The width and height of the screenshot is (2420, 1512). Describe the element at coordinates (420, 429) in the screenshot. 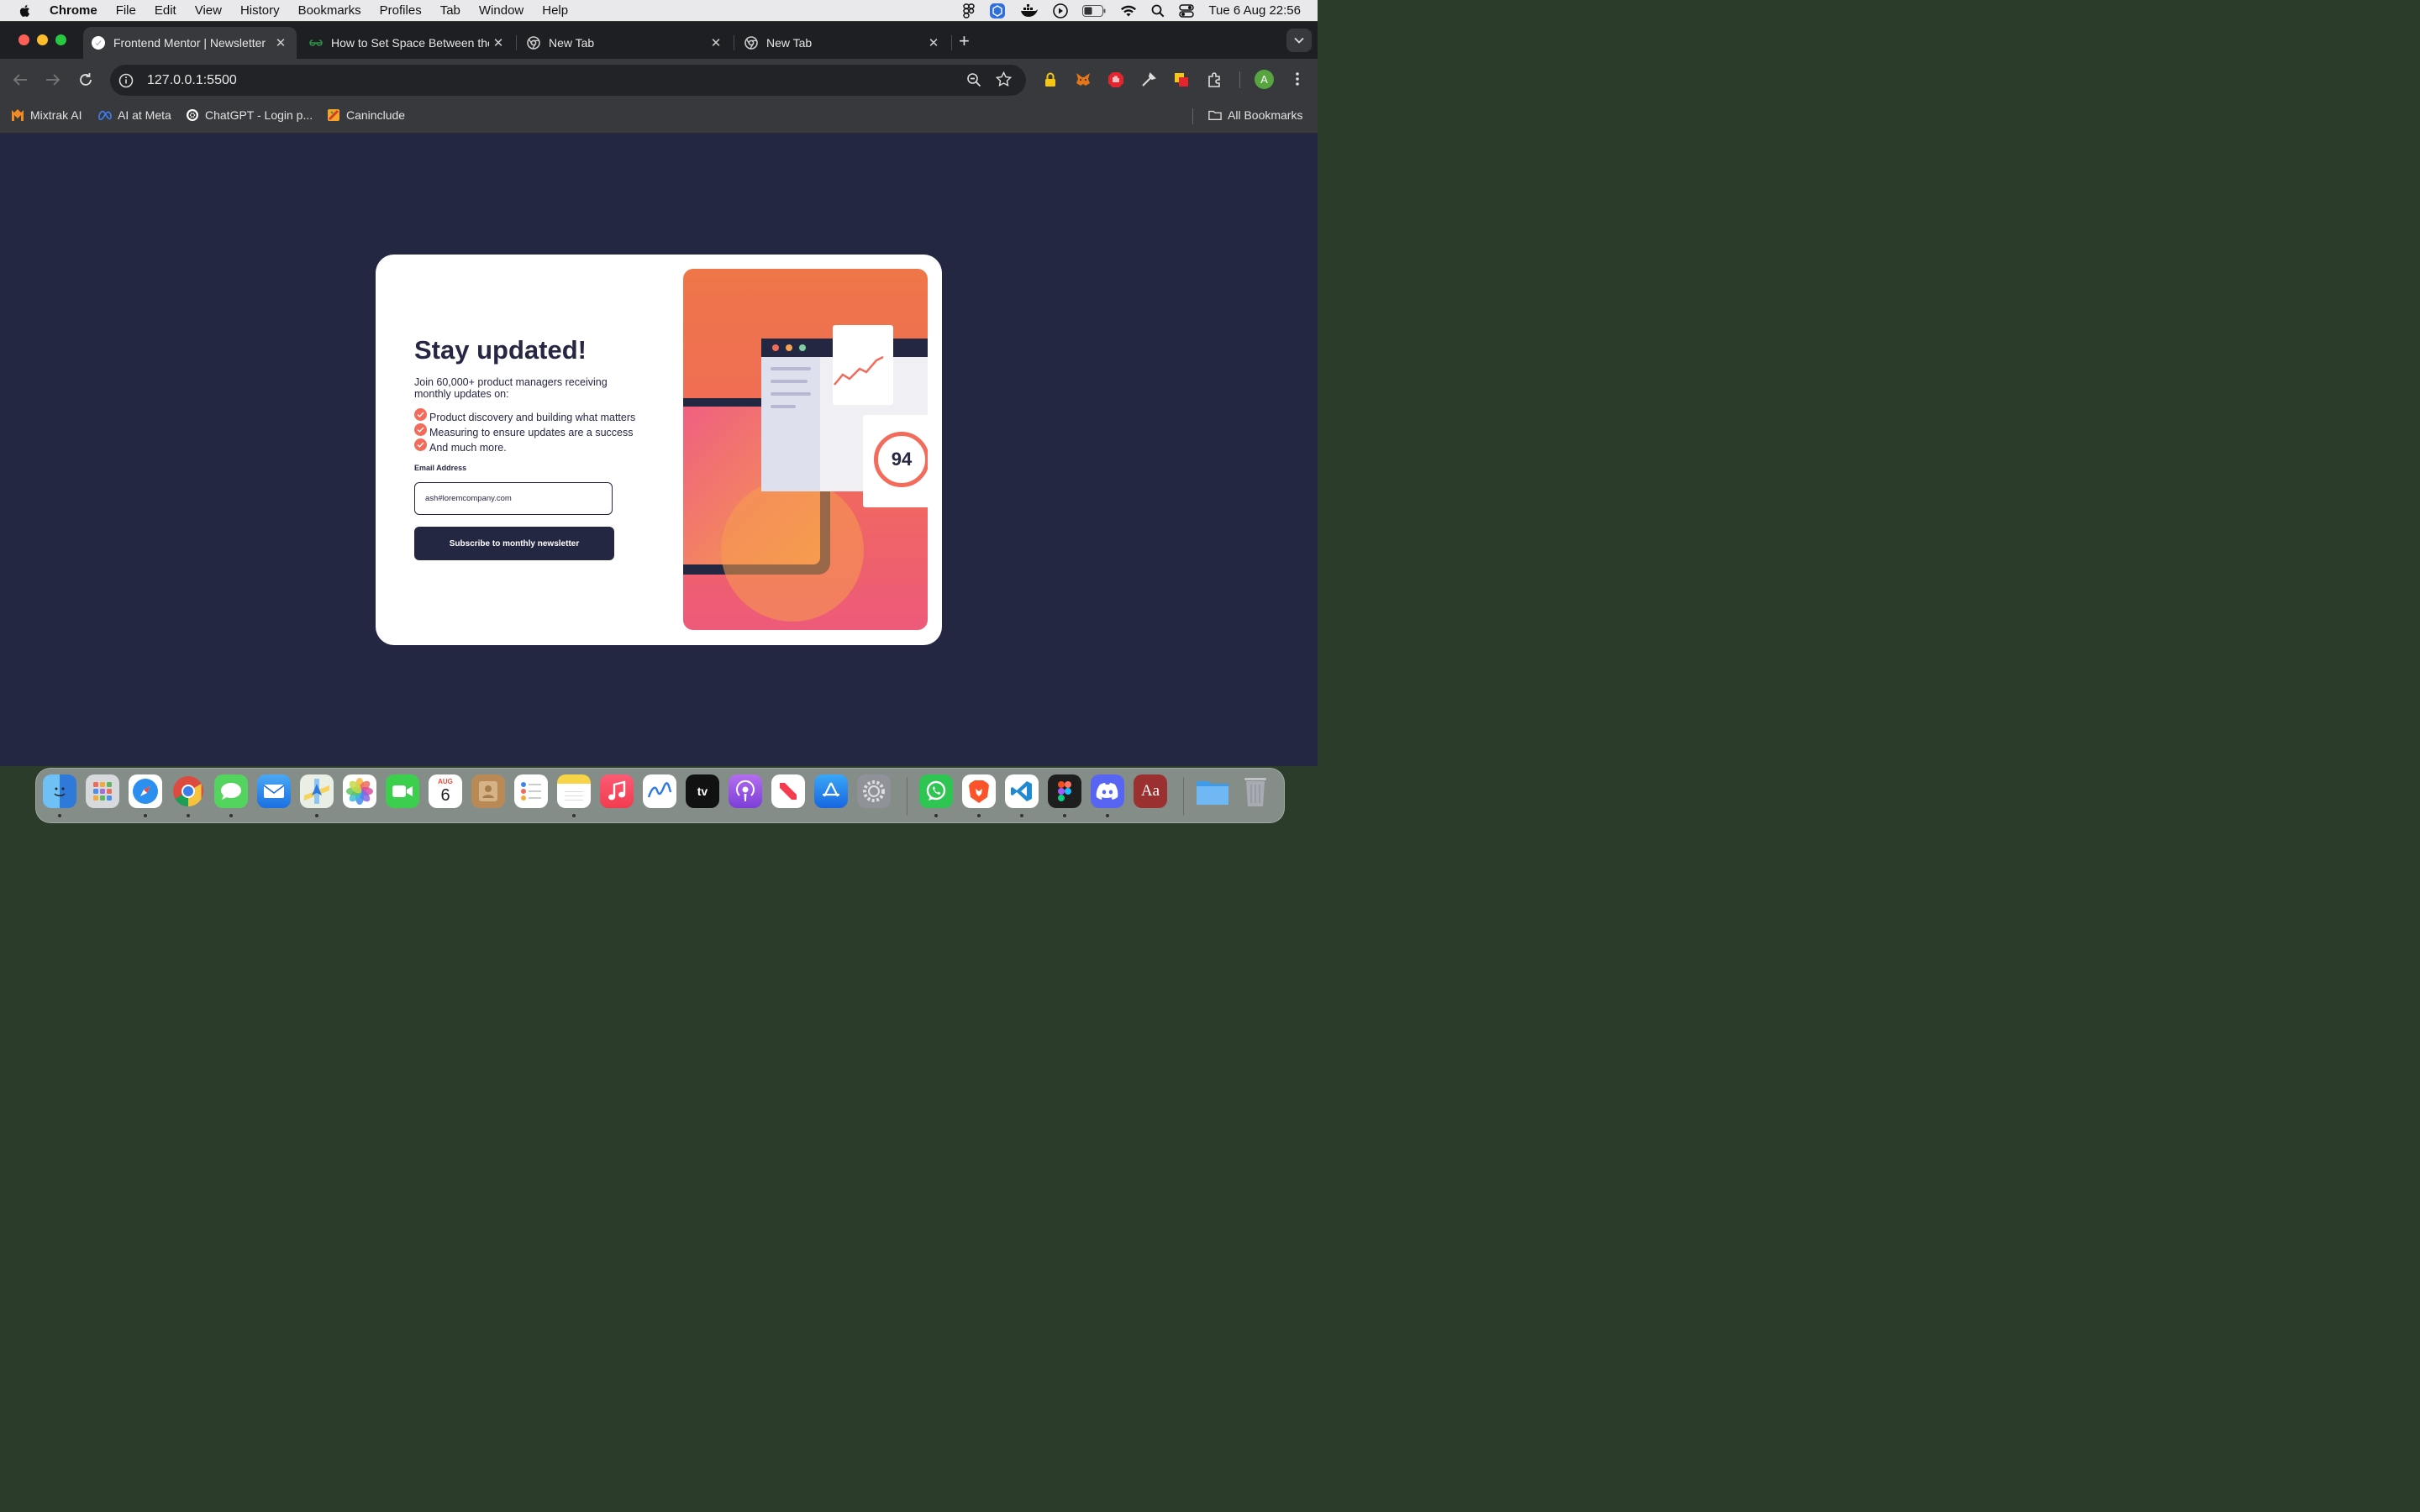

I see `check-icon` at that location.